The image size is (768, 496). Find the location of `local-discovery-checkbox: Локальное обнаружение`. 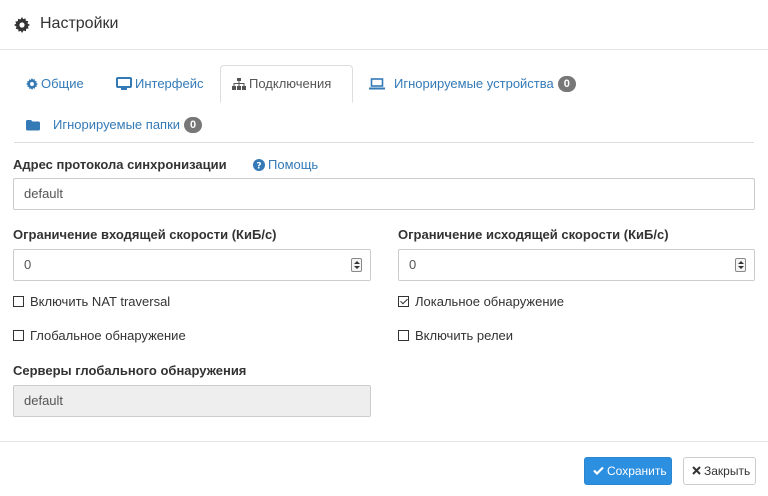

local-discovery-checkbox: Локальное обнаружение is located at coordinates (481, 301).